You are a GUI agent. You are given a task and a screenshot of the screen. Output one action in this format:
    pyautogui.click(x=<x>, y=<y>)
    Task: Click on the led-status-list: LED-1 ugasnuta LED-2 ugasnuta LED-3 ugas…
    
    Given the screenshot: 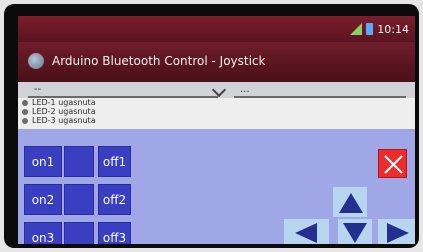 What is the action you would take?
    pyautogui.click(x=216, y=113)
    